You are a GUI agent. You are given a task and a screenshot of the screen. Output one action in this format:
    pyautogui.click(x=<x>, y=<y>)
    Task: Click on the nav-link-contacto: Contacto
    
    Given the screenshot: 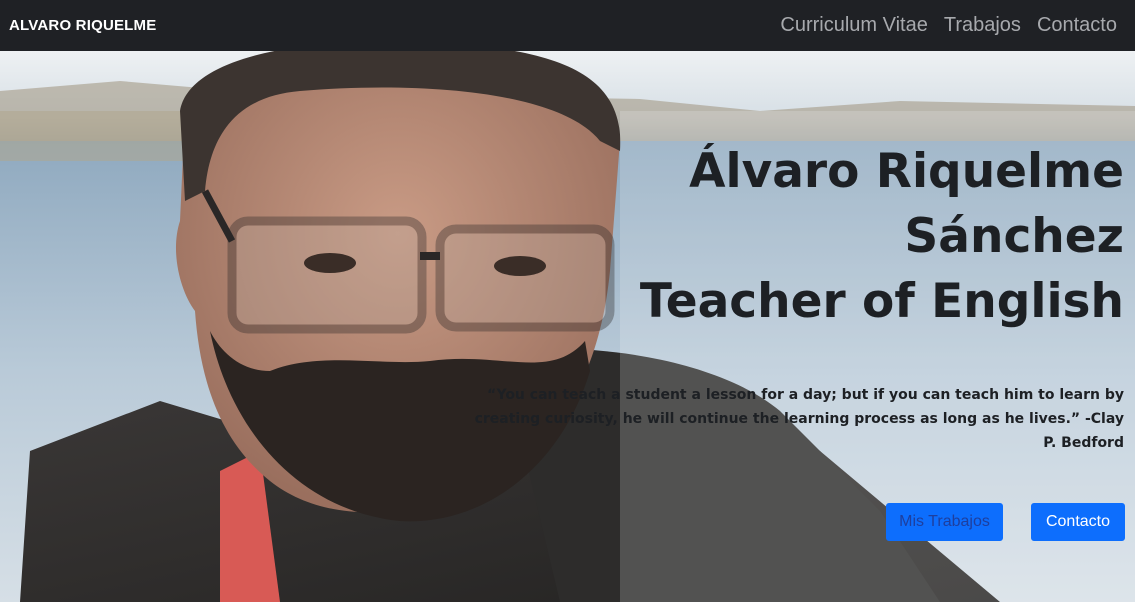 What is the action you would take?
    pyautogui.click(x=1077, y=25)
    